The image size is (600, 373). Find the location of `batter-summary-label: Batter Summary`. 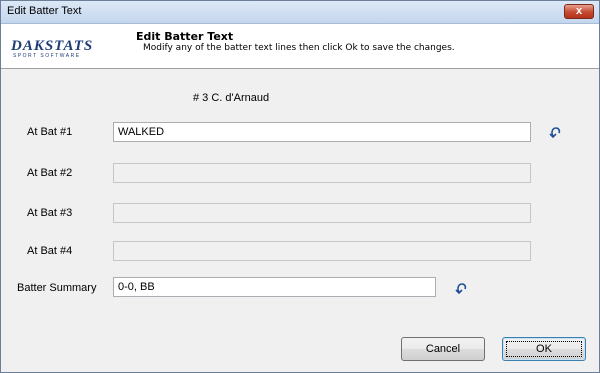

batter-summary-label: Batter Summary is located at coordinates (57, 288).